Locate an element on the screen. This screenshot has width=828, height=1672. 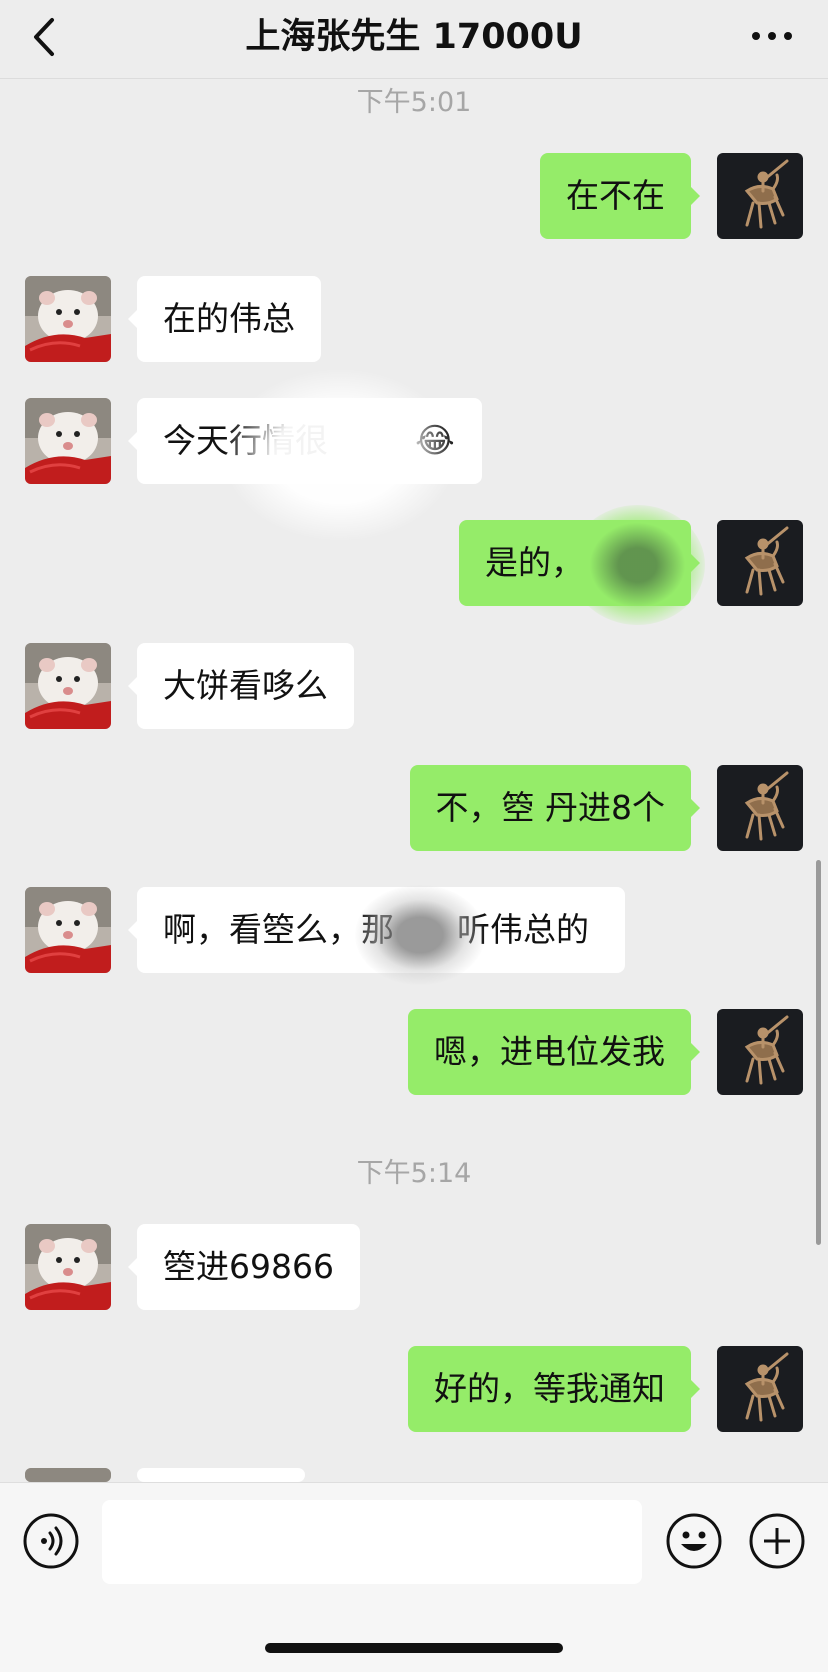
message-text-tail: 听伟总的 is located at coordinates (523, 929).